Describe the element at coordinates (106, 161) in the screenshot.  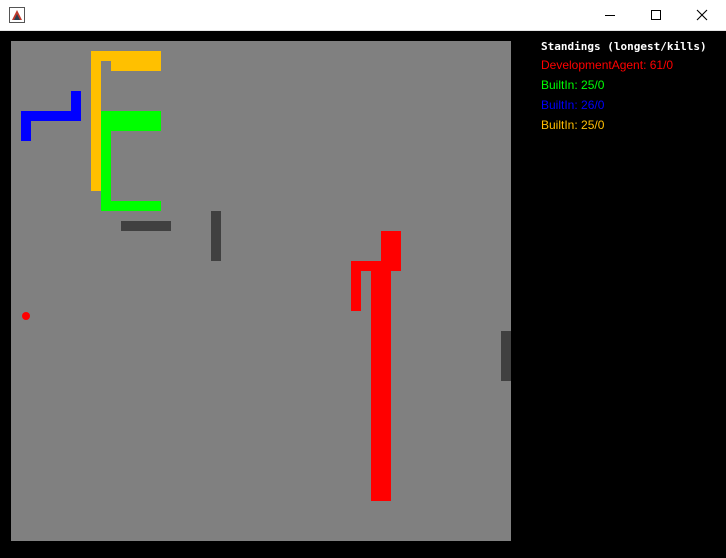
I see `green-snake-segment` at that location.